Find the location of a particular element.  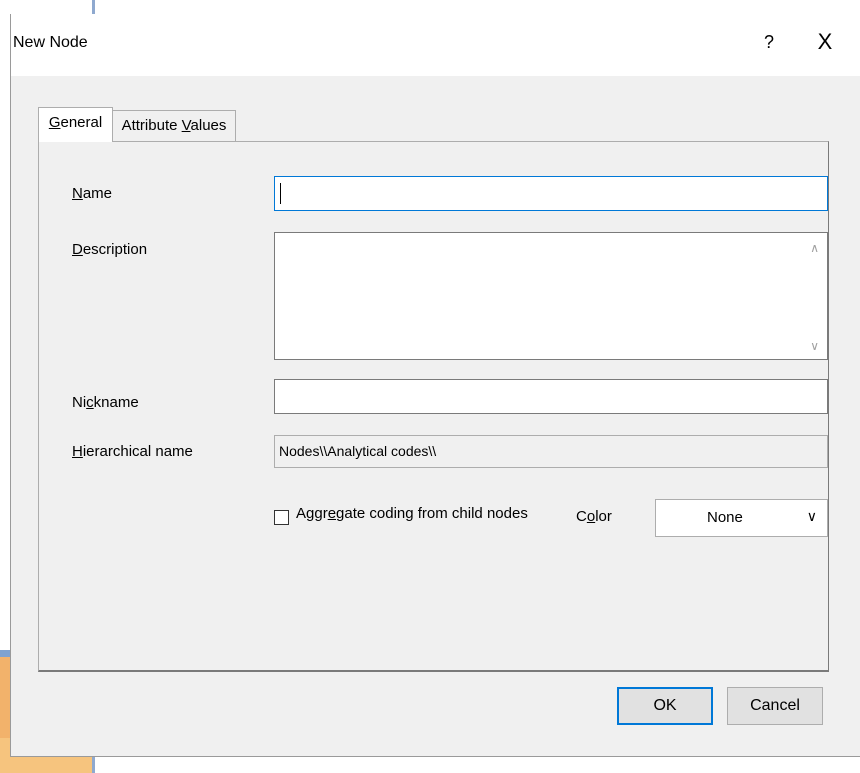

nickname-label: Nickname is located at coordinates (105, 402).